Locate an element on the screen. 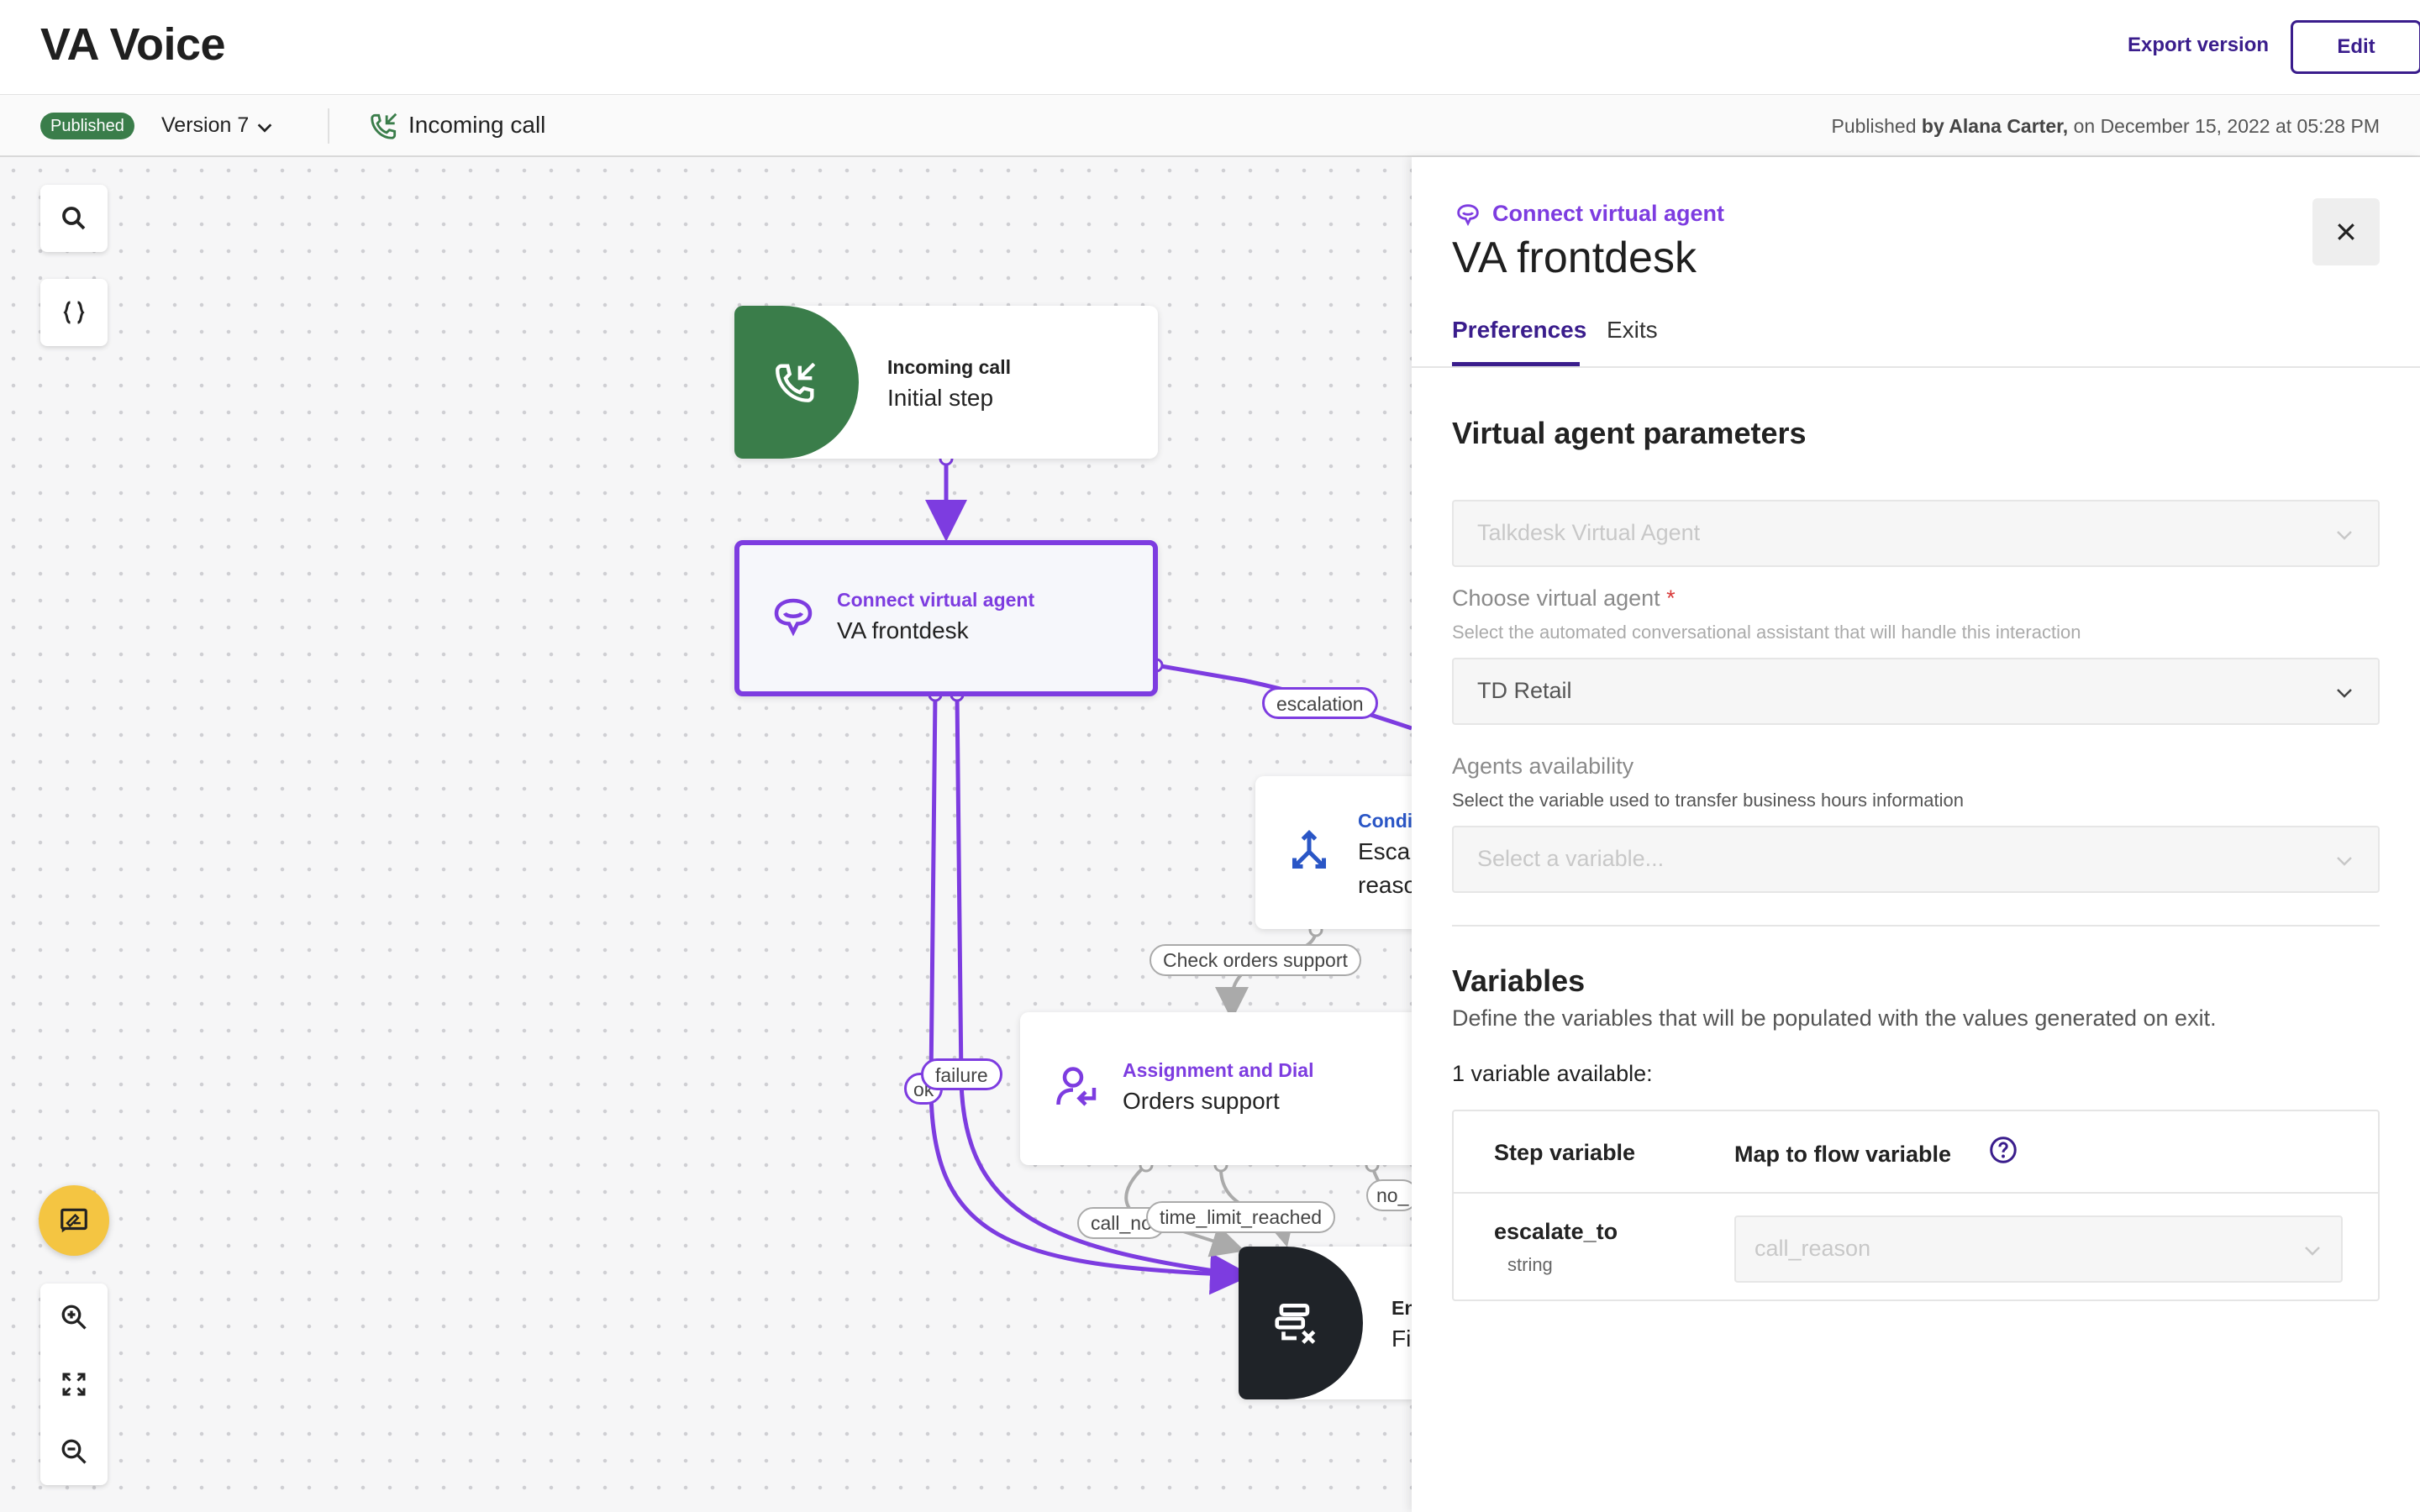 This screenshot has height=1512, width=2420. flow-node-connect-virtual-agent: Connect virtual agent VA frontdesk is located at coordinates (946, 618).